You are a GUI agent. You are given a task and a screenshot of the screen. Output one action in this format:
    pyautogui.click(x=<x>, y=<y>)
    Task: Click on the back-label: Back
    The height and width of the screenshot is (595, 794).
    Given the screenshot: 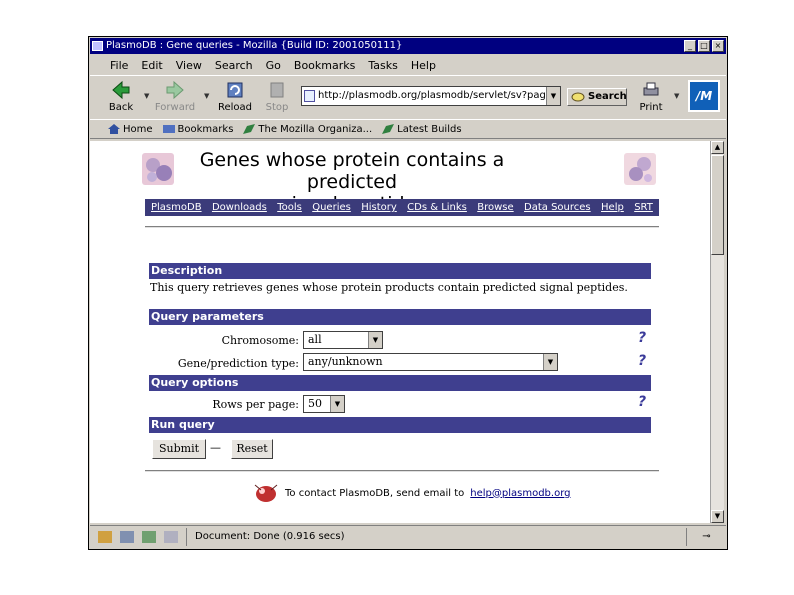 What is the action you would take?
    pyautogui.click(x=121, y=107)
    